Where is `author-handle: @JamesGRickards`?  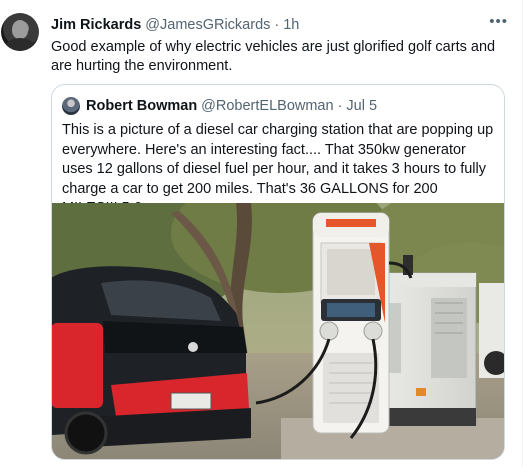 author-handle: @JamesGRickards is located at coordinates (207, 25).